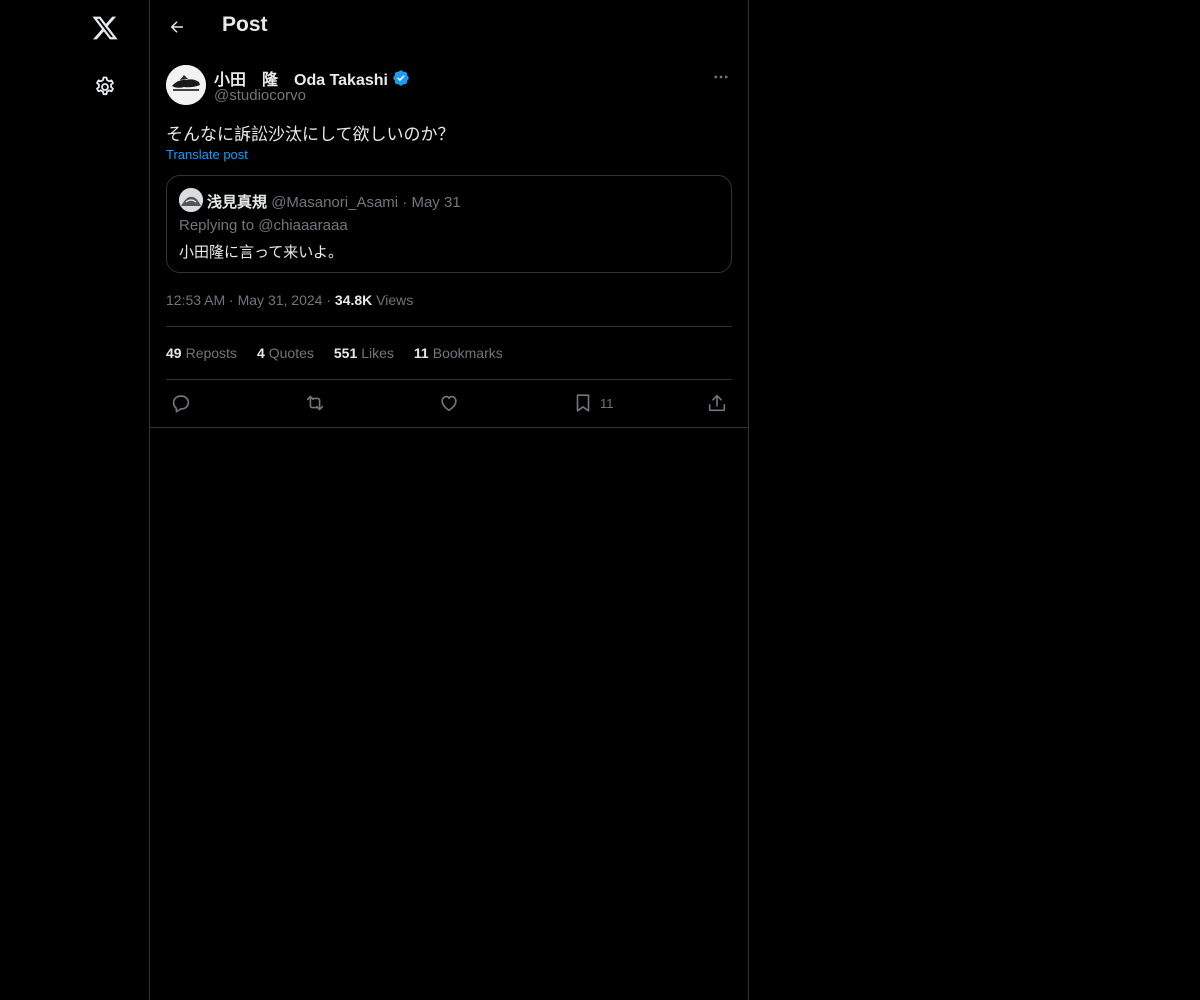 Image resolution: width=1200 pixels, height=1000 pixels. Describe the element at coordinates (449, 379) in the screenshot. I see `divider-middle` at that location.